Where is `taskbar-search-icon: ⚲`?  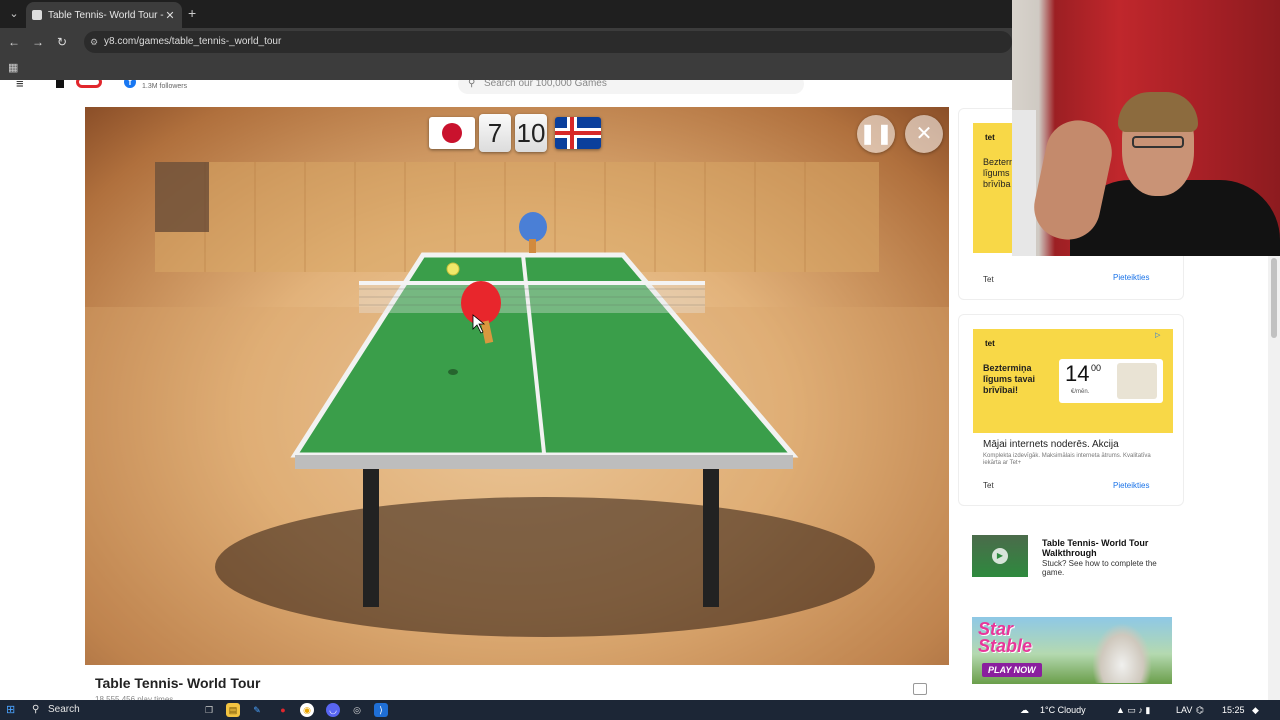
taskbar-search-icon: ⚲ is located at coordinates (36, 709).